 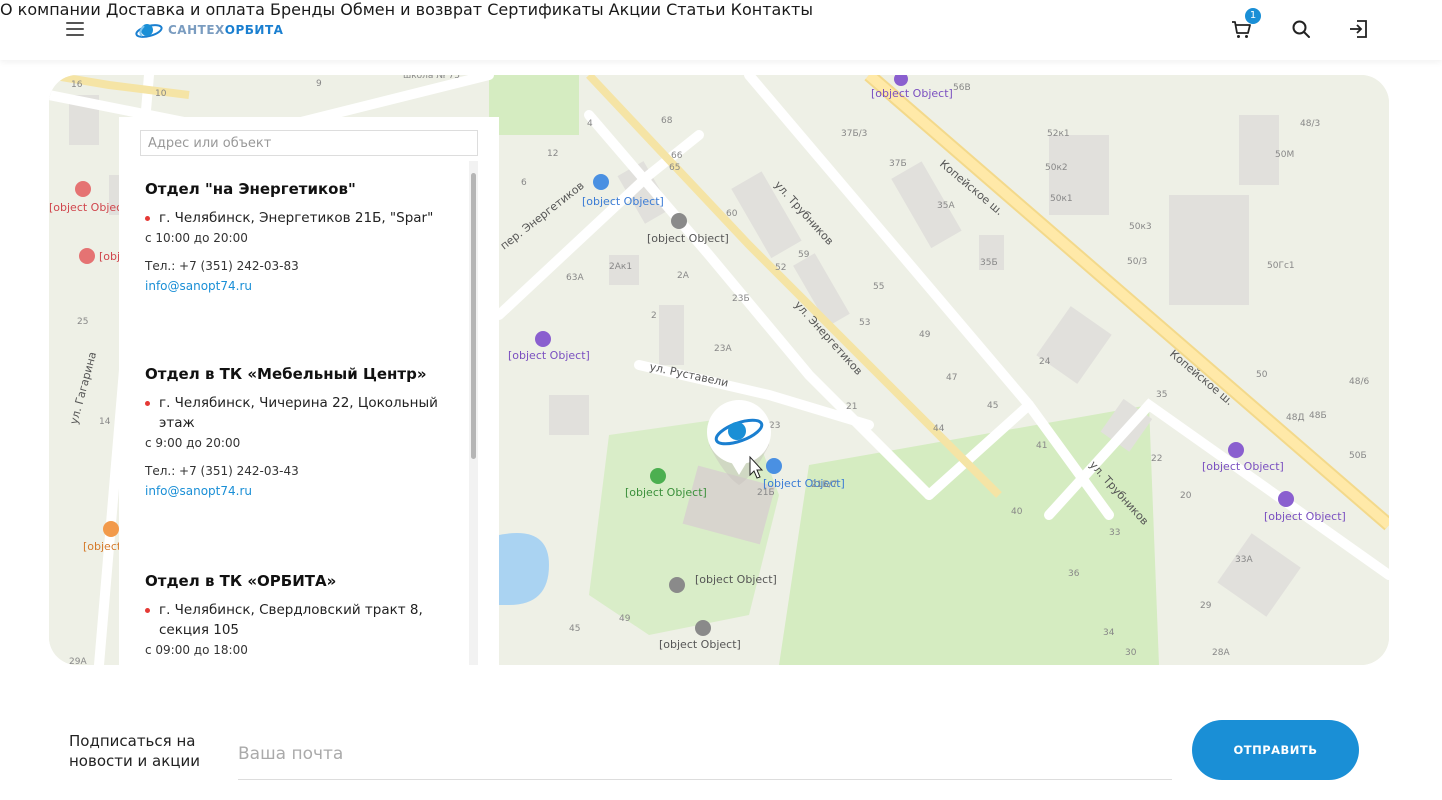 What do you see at coordinates (1161, 395) in the screenshot?
I see `house-number-label: 35` at bounding box center [1161, 395].